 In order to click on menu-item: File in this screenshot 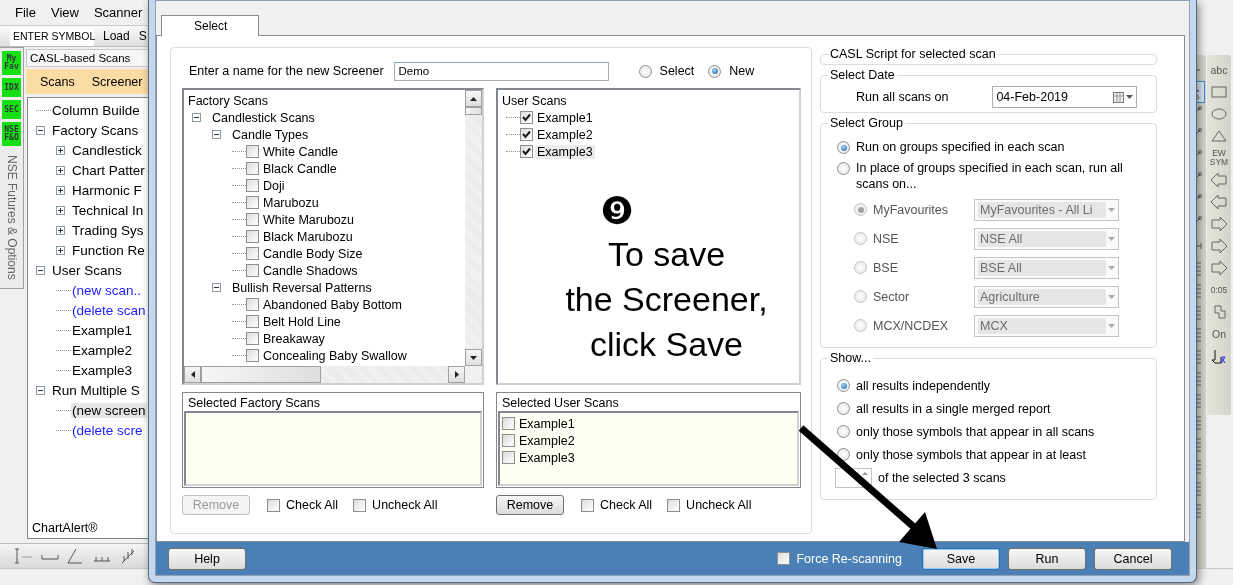, I will do `click(25, 12)`.